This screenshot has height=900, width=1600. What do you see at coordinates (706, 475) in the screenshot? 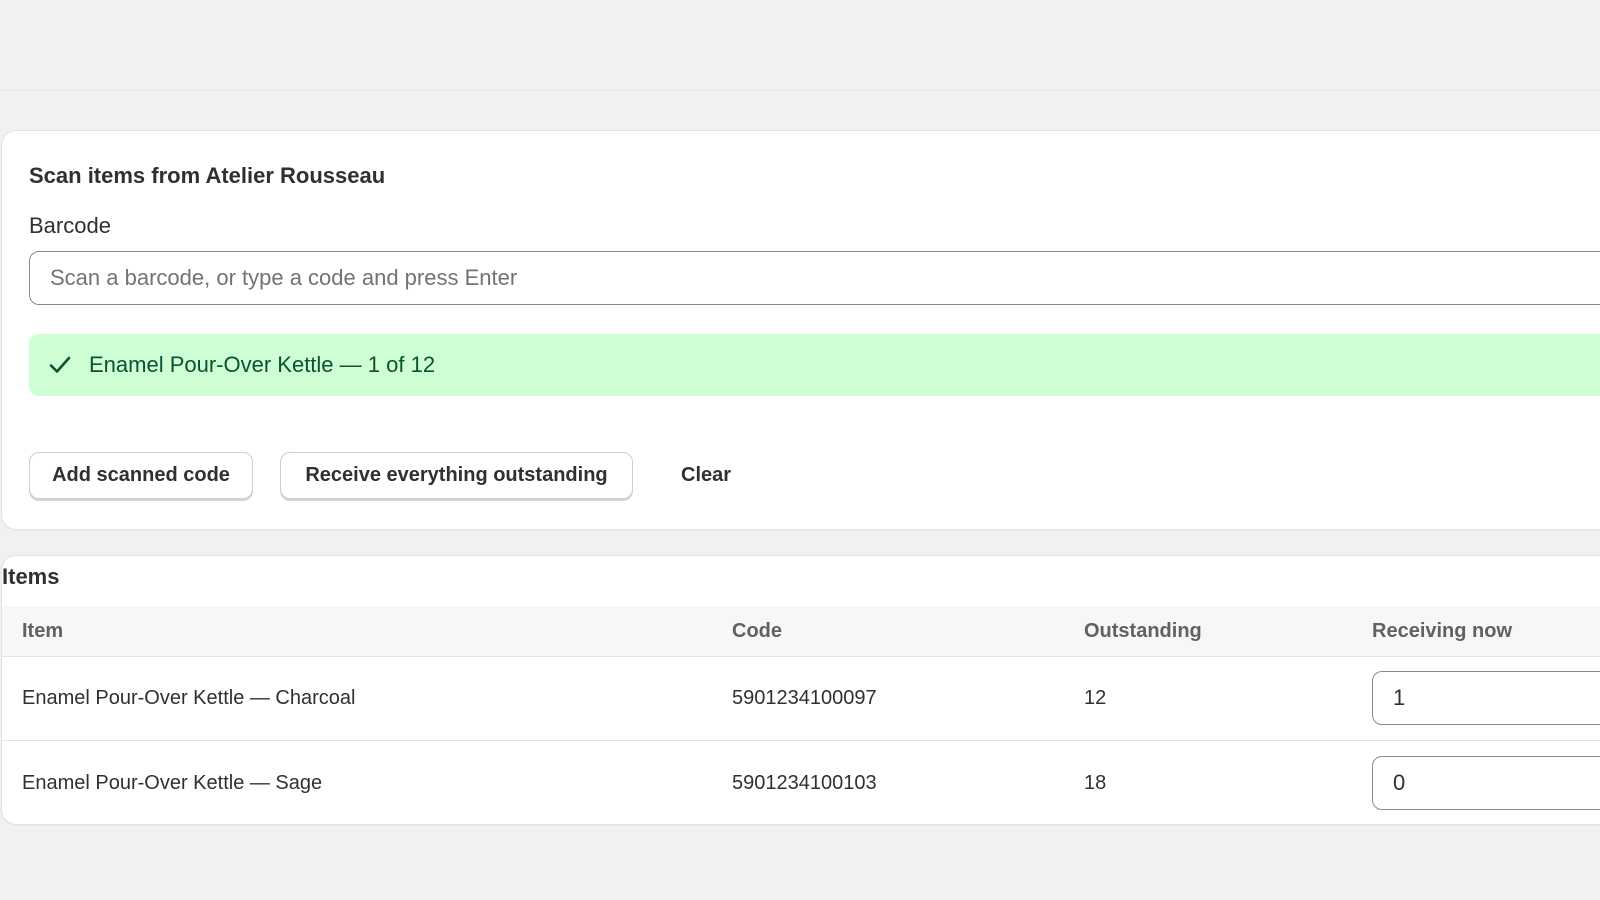
I see `clear-button: Clear` at bounding box center [706, 475].